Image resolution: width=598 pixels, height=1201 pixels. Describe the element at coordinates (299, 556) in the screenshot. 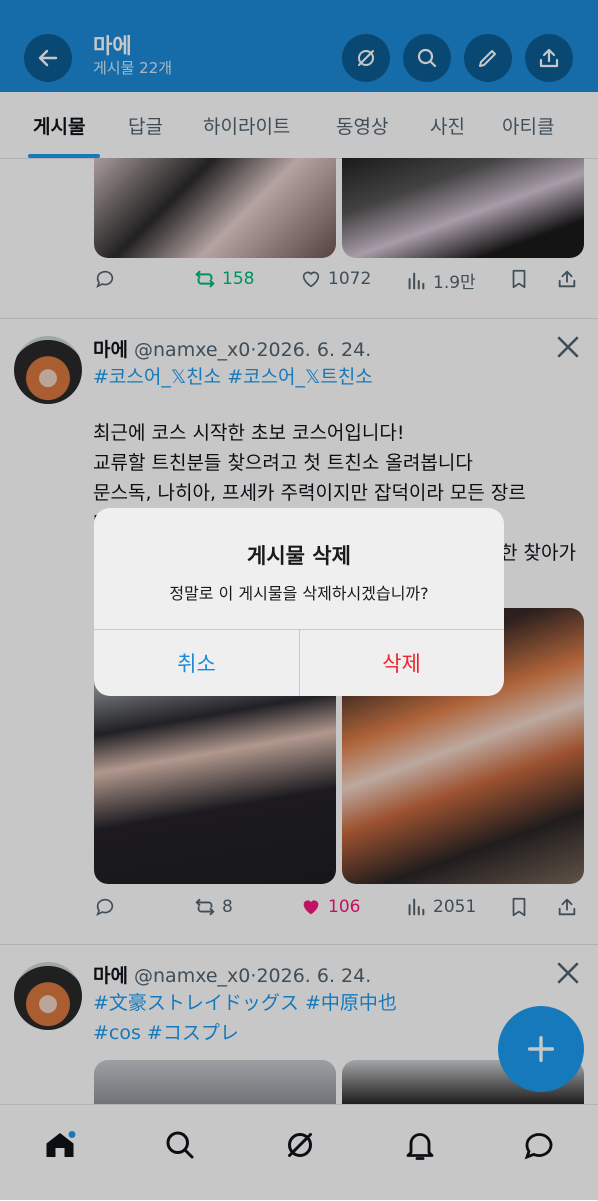

I see `dialog-title: 게시물 삭제` at that location.